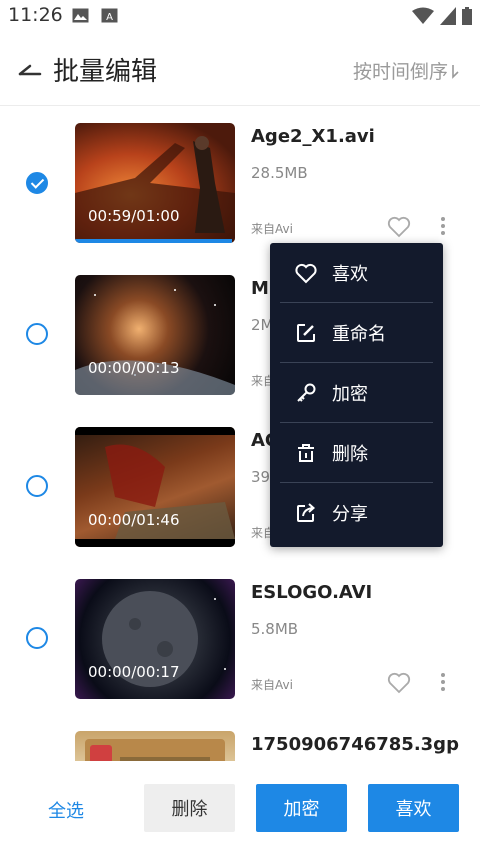 The width and height of the screenshot is (480, 853). What do you see at coordinates (400, 72) in the screenshot?
I see `sort-label: 按时间倒序` at bounding box center [400, 72].